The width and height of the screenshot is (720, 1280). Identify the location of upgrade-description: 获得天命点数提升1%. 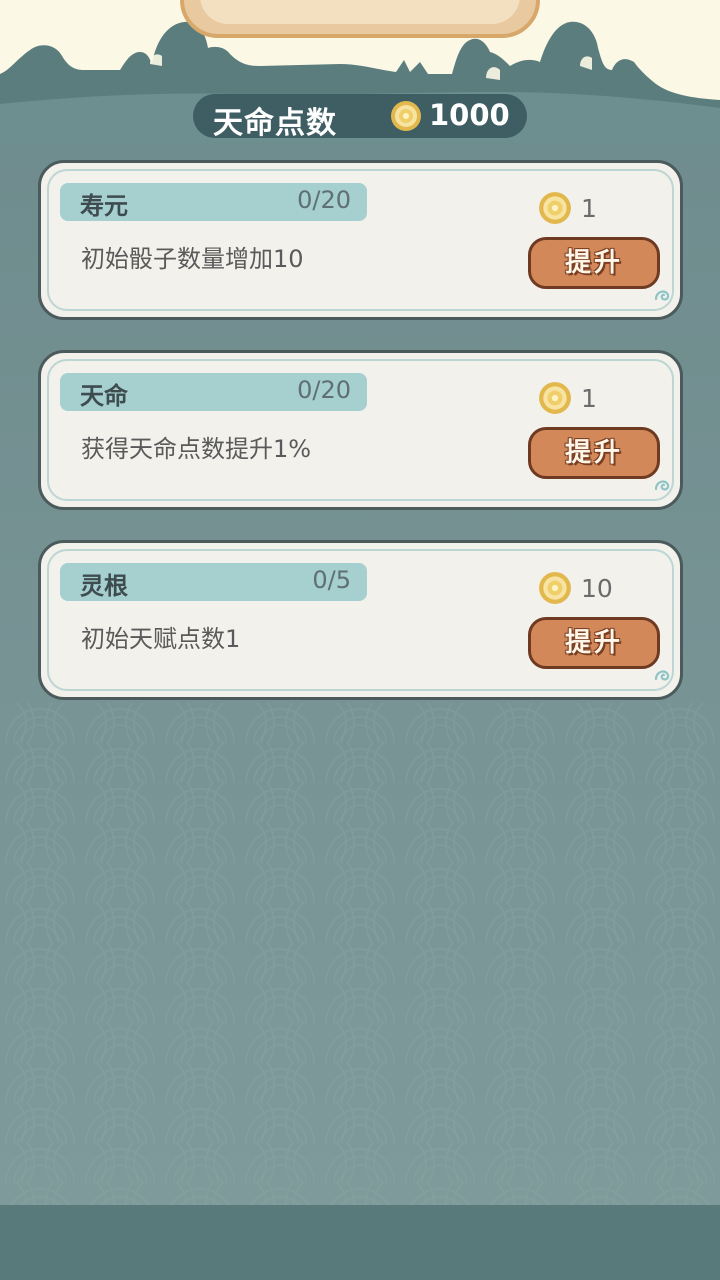
(196, 449).